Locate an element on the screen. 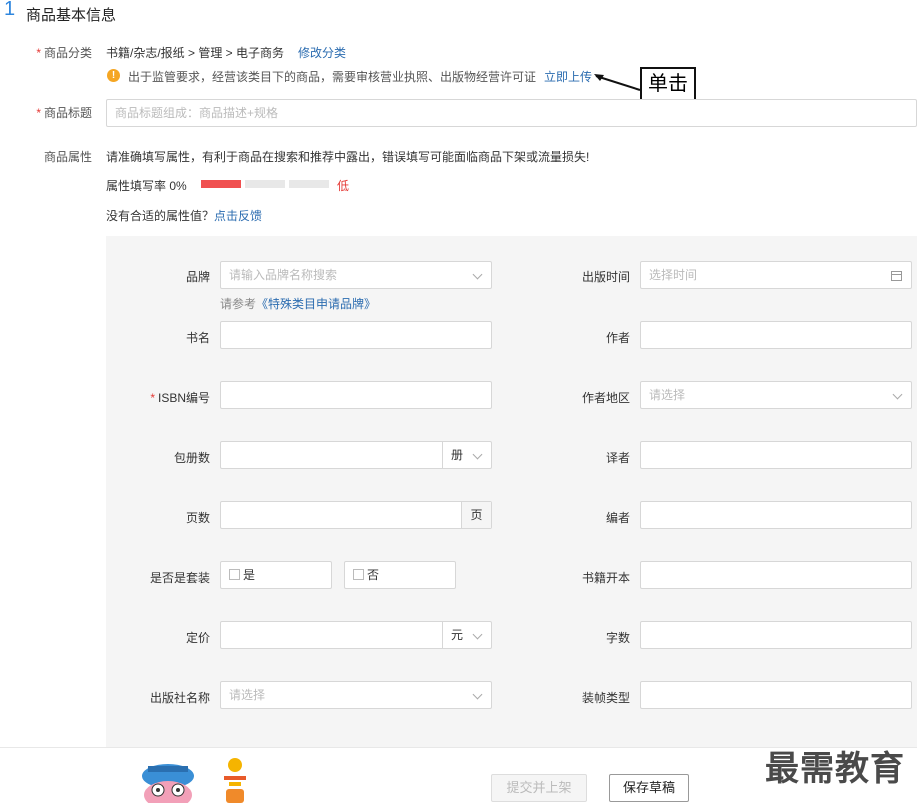 This screenshot has width=917, height=803. word-count-input is located at coordinates (776, 635).